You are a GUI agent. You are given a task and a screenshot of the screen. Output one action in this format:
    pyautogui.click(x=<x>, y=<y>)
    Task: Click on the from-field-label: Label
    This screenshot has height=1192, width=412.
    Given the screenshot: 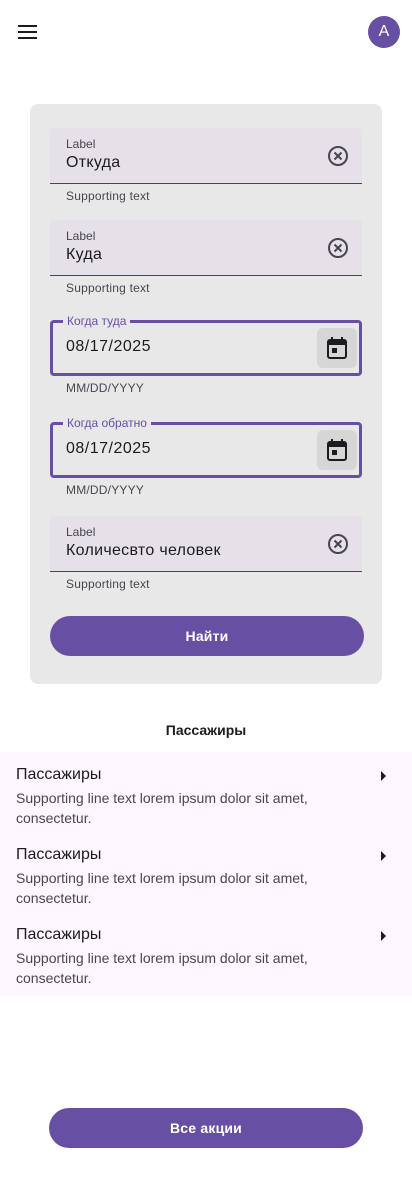 What is the action you would take?
    pyautogui.click(x=81, y=144)
    